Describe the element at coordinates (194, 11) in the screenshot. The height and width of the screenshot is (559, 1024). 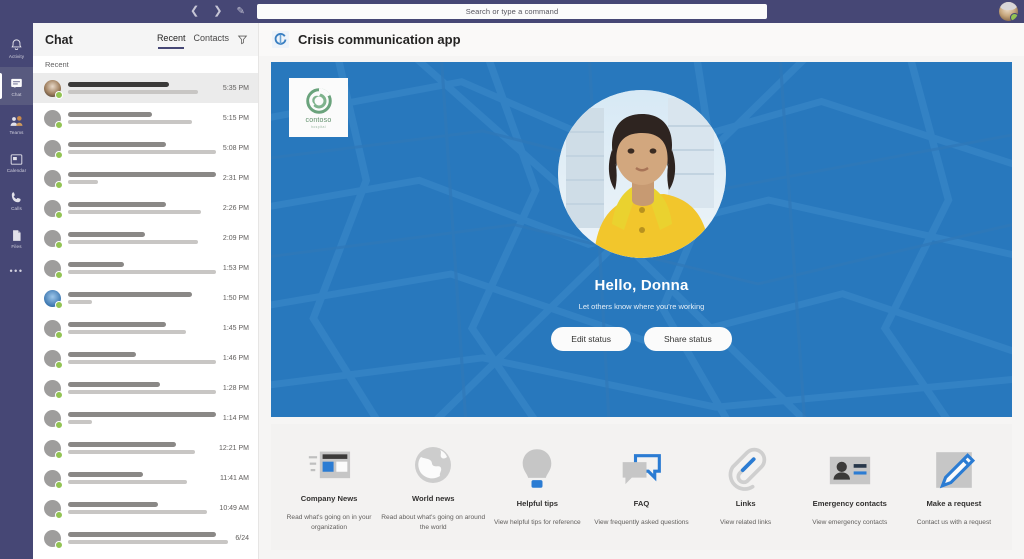
I see `chevron-left-icon: ❮` at that location.